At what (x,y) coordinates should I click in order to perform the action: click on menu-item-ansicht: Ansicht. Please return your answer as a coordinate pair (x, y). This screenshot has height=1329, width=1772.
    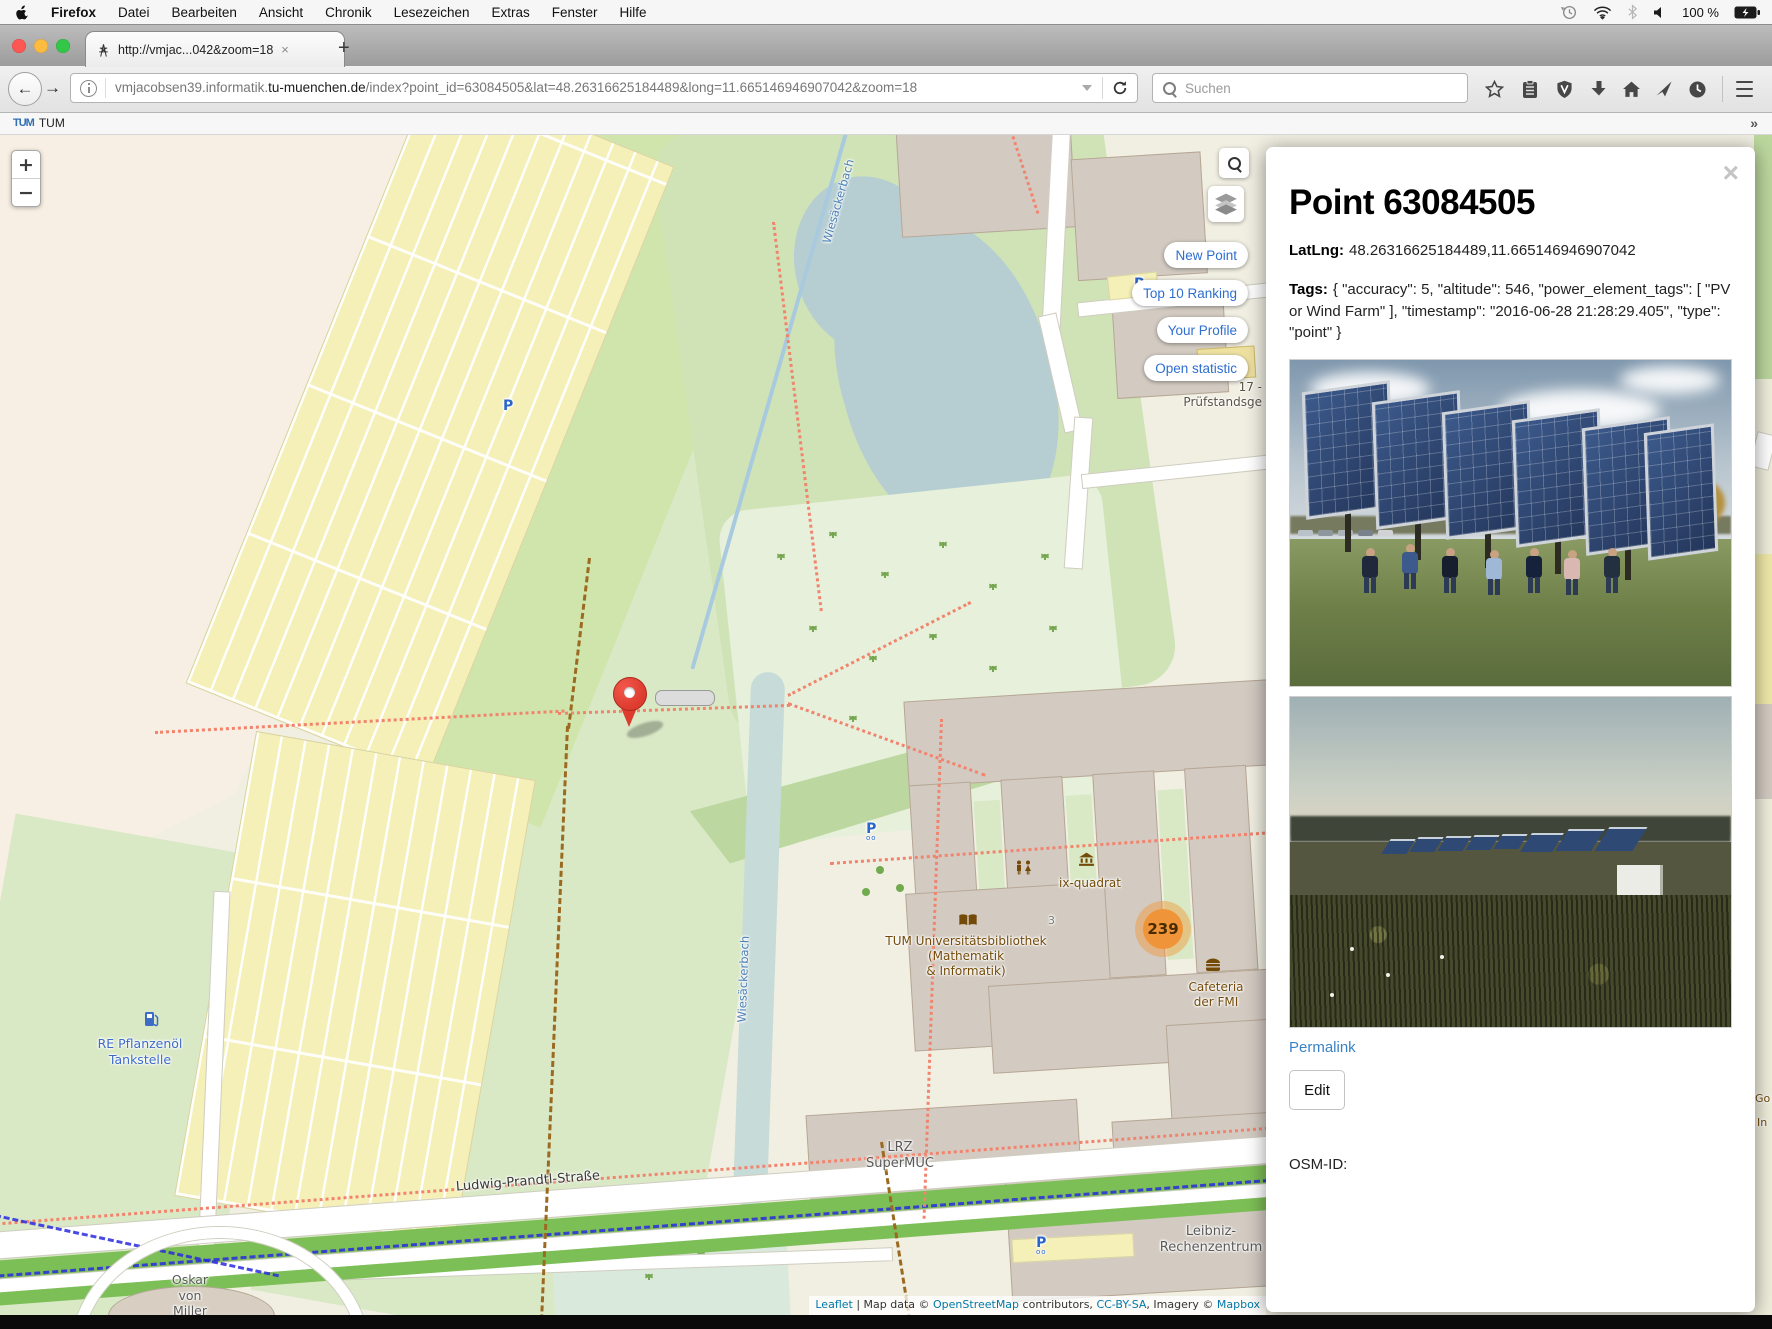
    Looking at the image, I should click on (281, 12).